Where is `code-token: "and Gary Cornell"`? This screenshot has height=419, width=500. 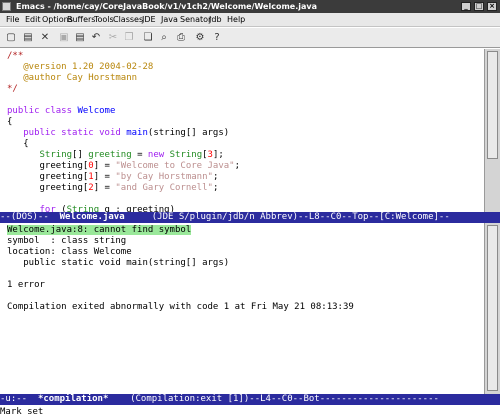
code-token: "and Gary Cornell" is located at coordinates (164, 188).